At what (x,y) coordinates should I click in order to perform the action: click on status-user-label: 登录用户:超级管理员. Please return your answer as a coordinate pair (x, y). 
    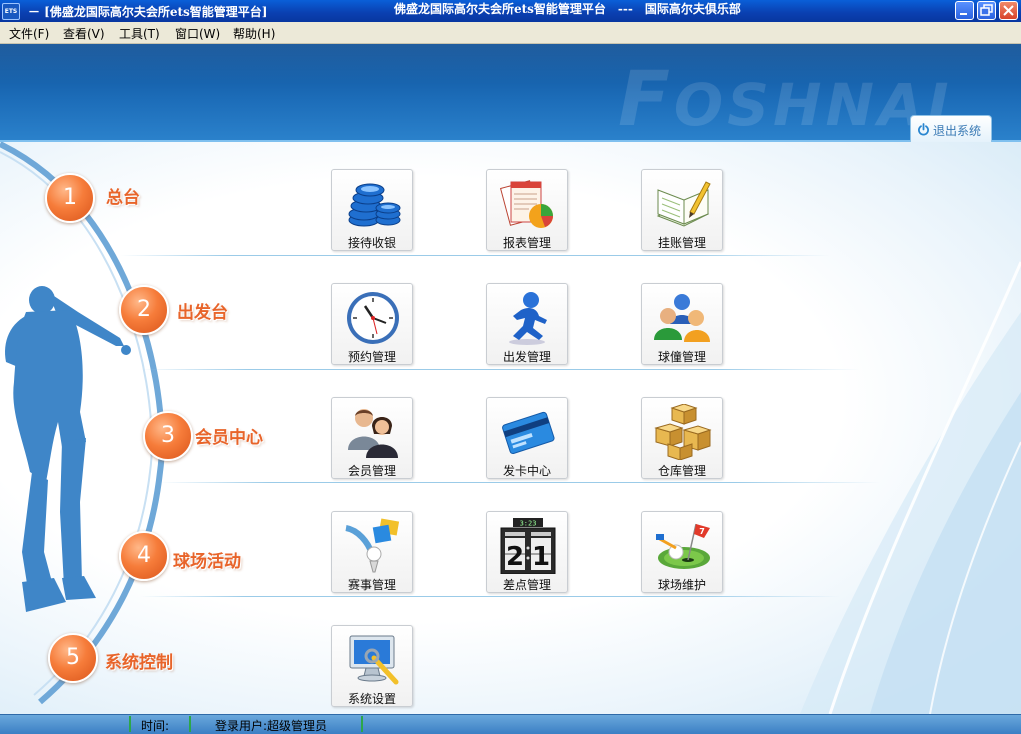
    Looking at the image, I should click on (271, 726).